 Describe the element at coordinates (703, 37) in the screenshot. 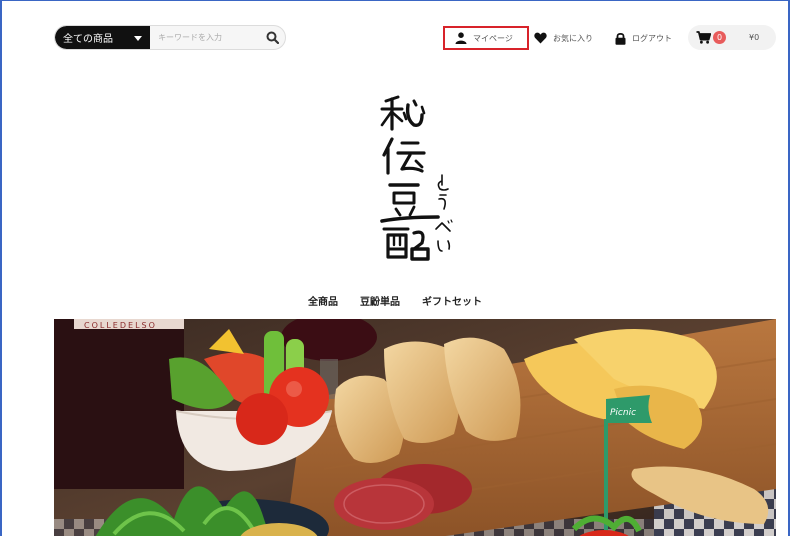

I see `cart-icon` at that location.